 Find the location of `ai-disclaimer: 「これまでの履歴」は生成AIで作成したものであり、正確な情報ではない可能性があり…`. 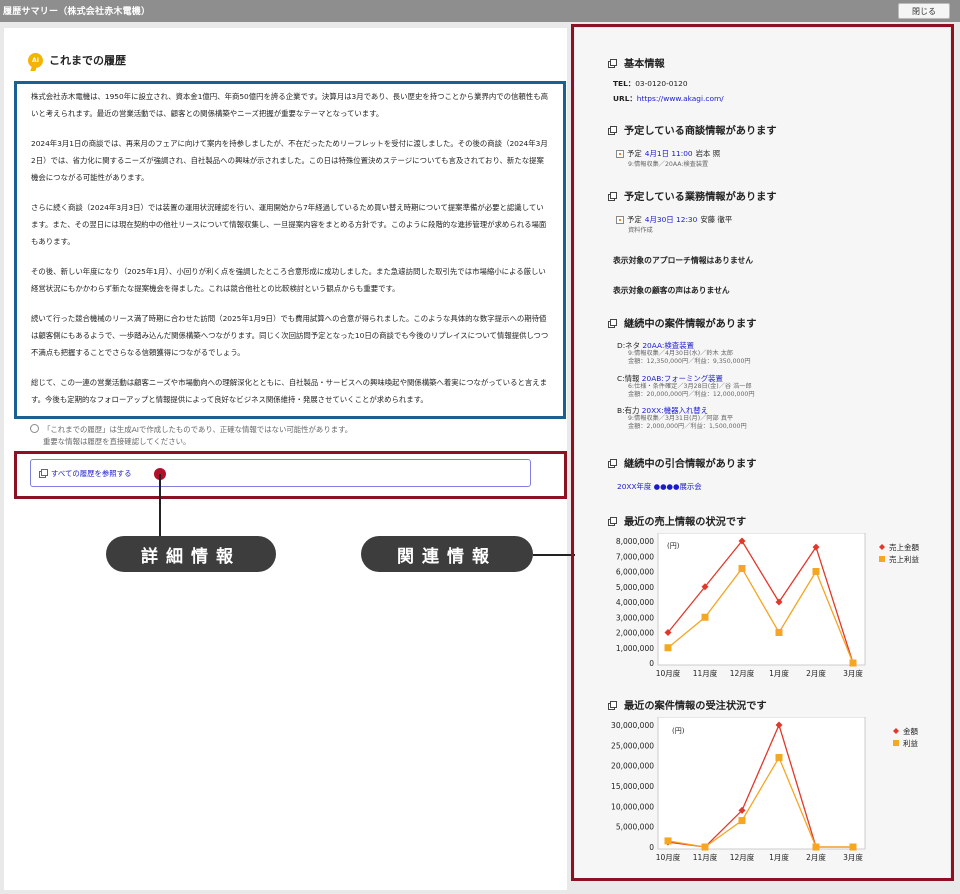

ai-disclaimer: 「これまでの履歴」は生成AIで作成したものであり、正確な情報ではない可能性があり… is located at coordinates (191, 436).